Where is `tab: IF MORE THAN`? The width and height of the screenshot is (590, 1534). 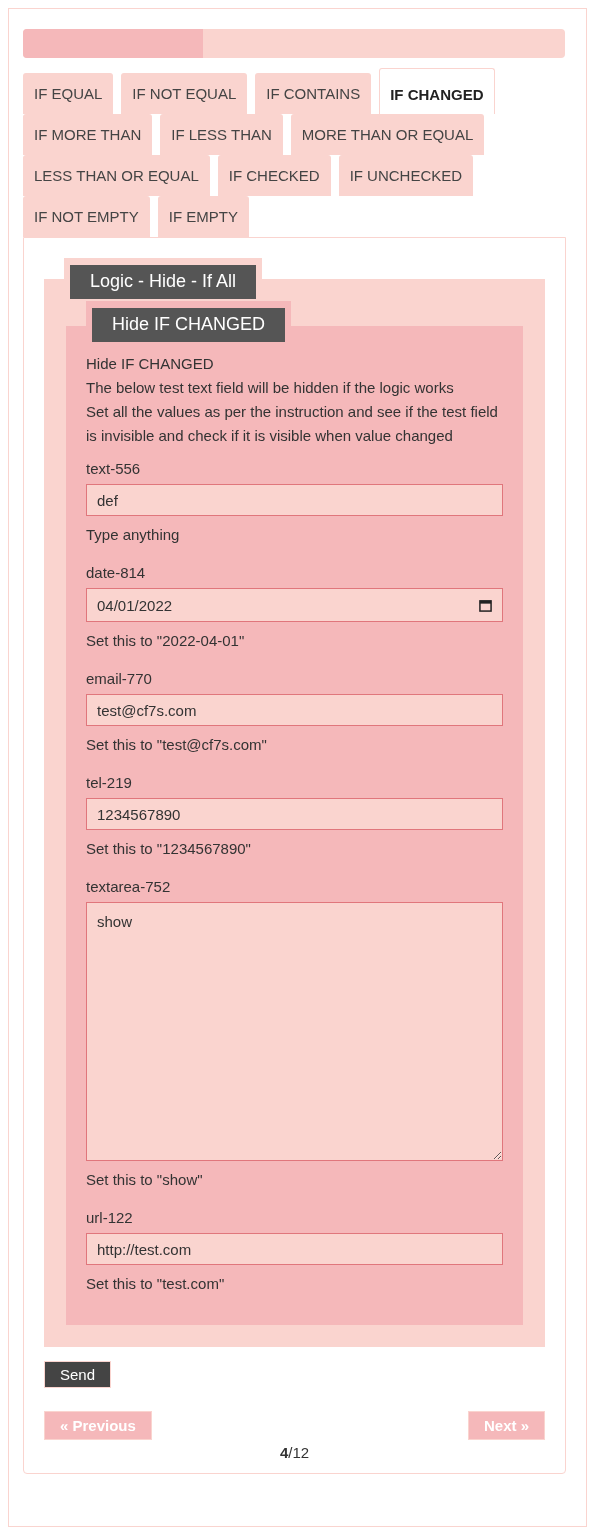
tab: IF MORE THAN is located at coordinates (88, 134).